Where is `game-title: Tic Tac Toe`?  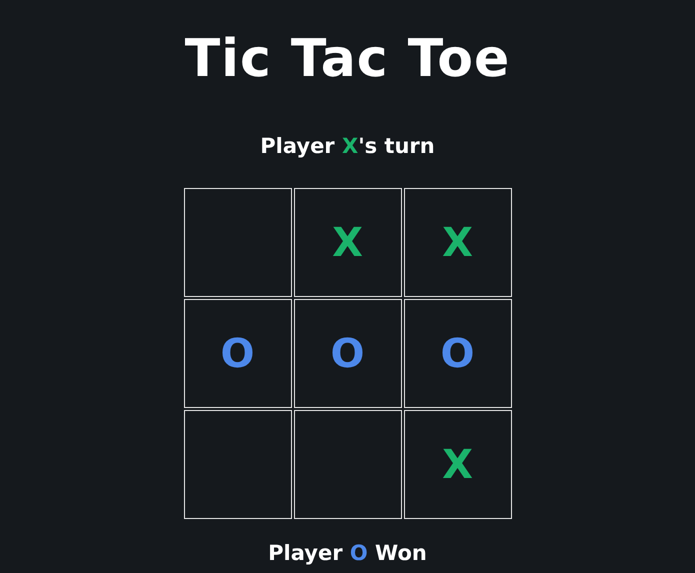 game-title: Tic Tac Toe is located at coordinates (347, 59).